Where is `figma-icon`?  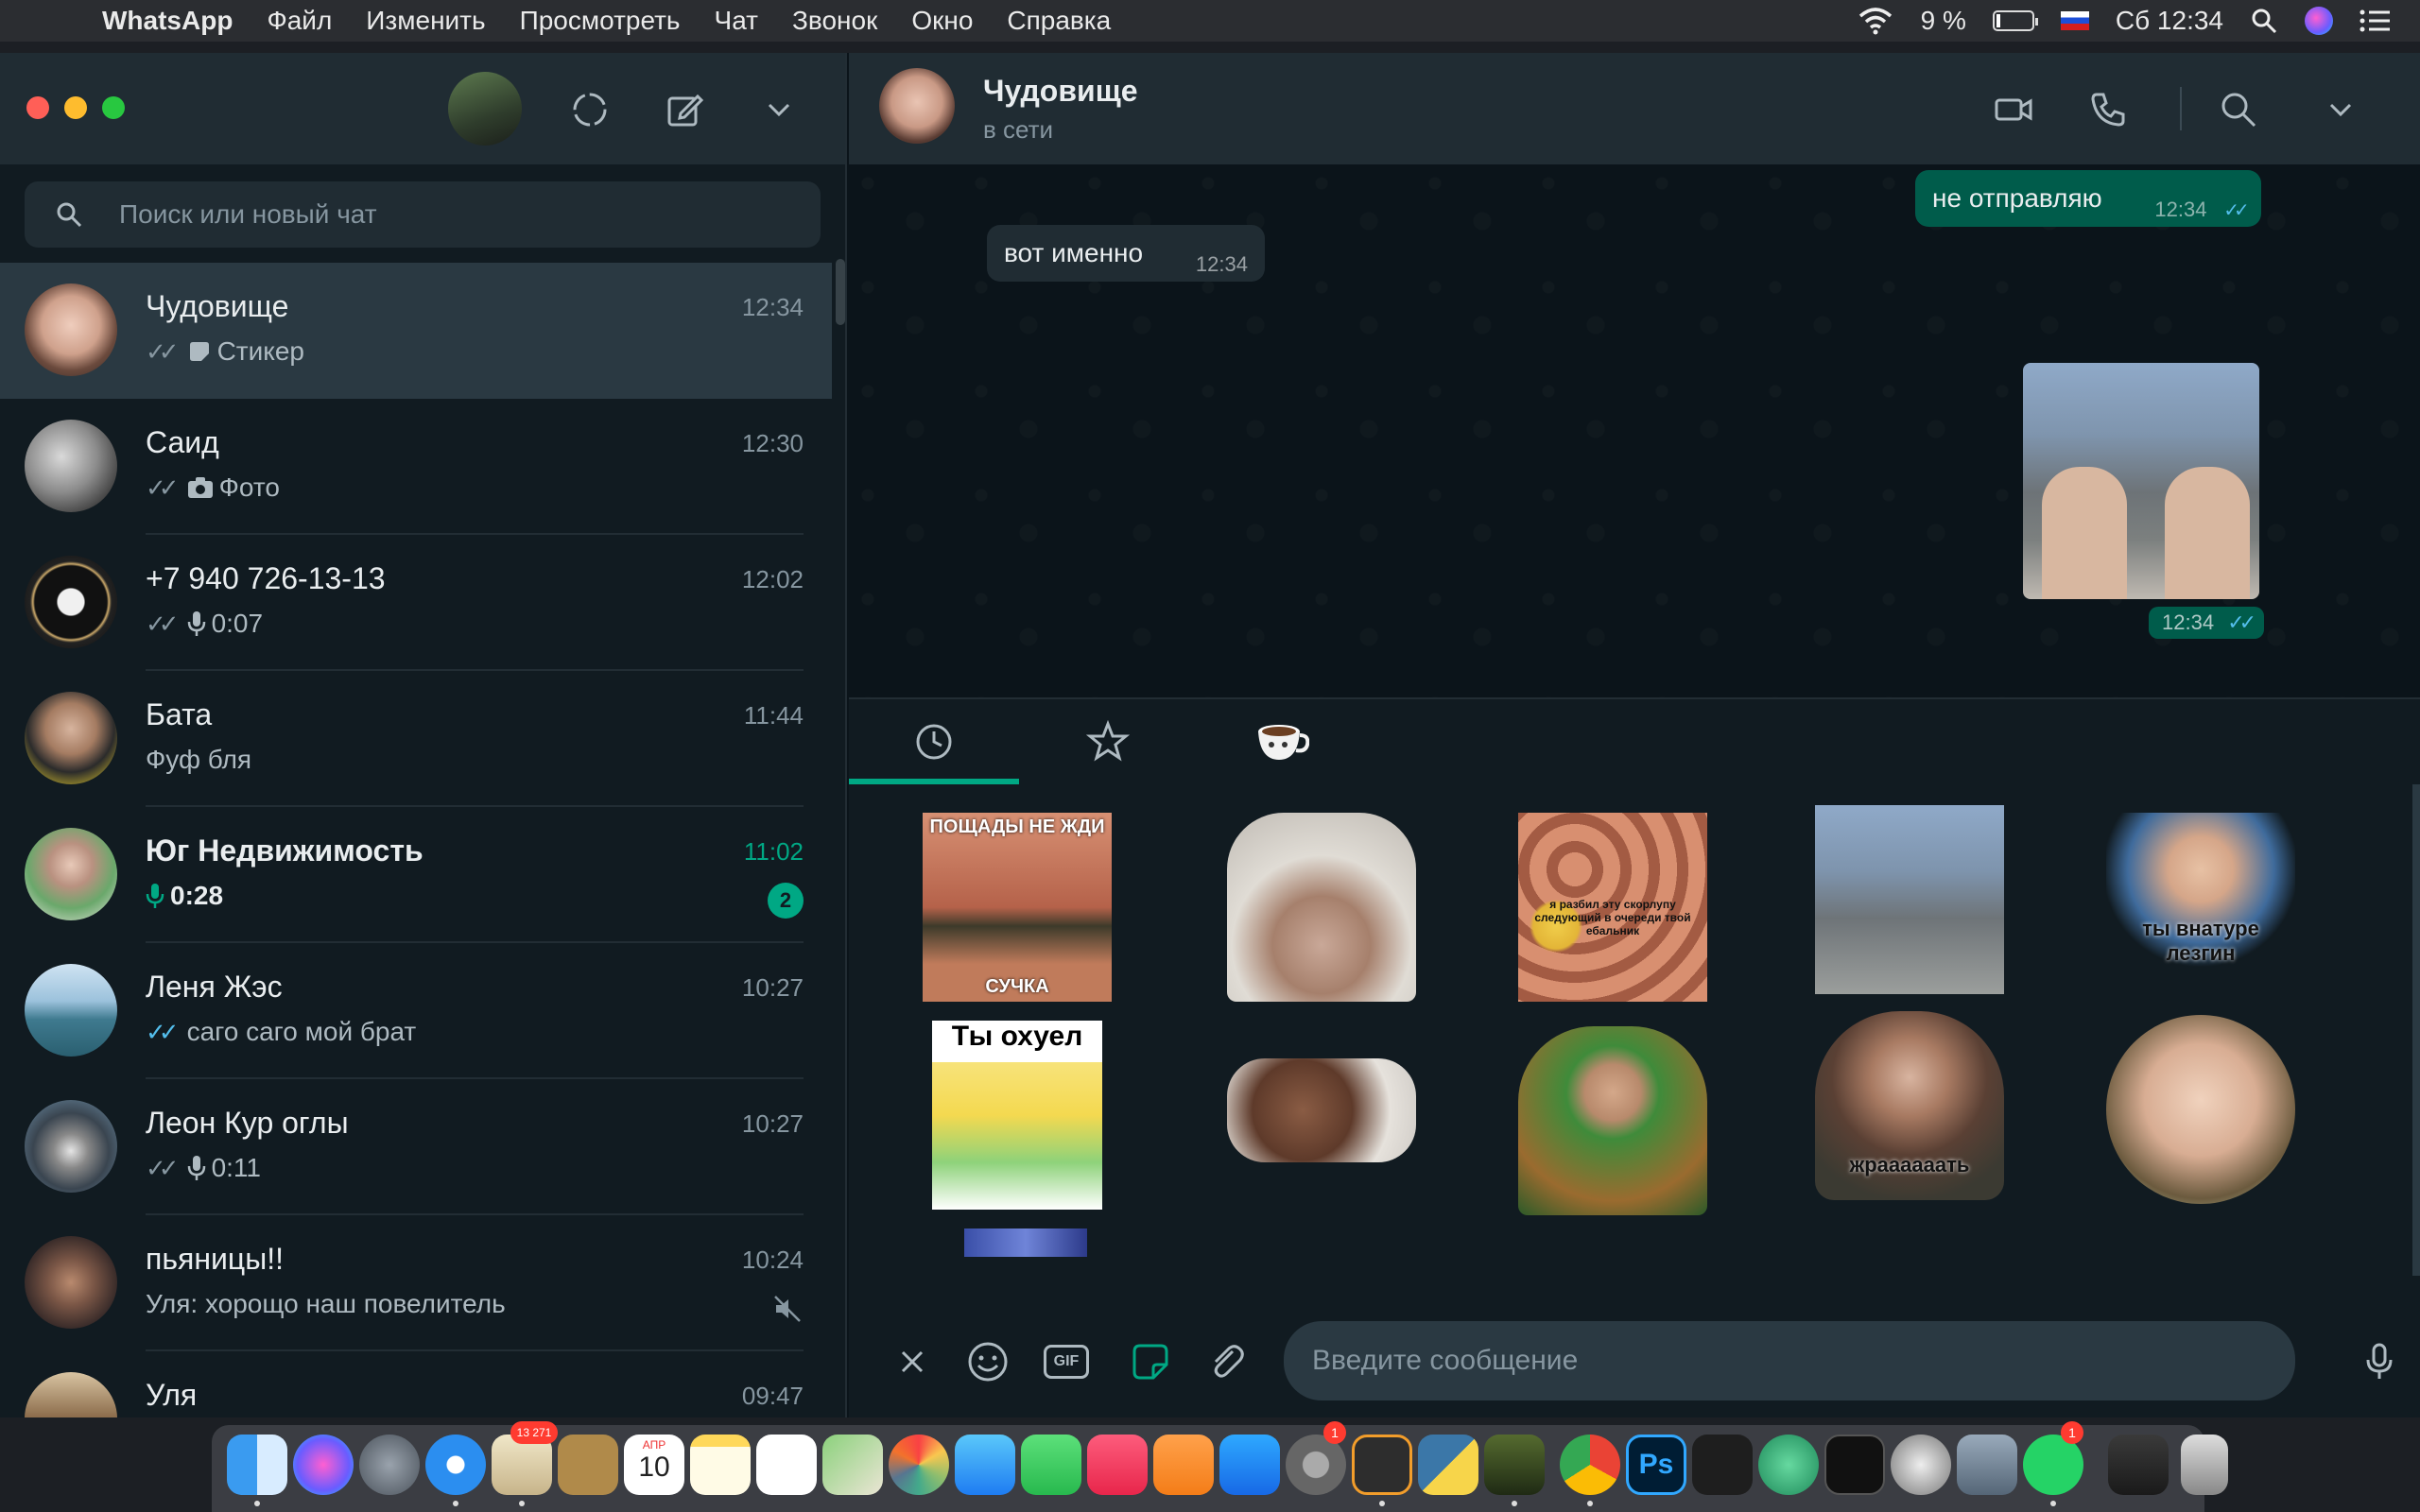 figma-icon is located at coordinates (1722, 1465).